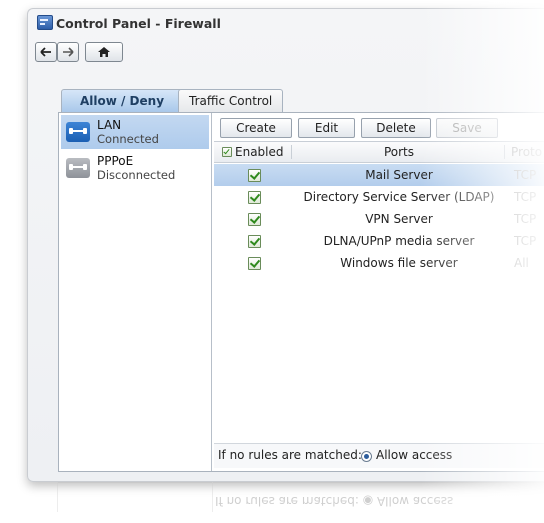 This screenshot has width=544, height=523. Describe the element at coordinates (231, 100) in the screenshot. I see `tab-traffic-control: Traffic Control` at that location.